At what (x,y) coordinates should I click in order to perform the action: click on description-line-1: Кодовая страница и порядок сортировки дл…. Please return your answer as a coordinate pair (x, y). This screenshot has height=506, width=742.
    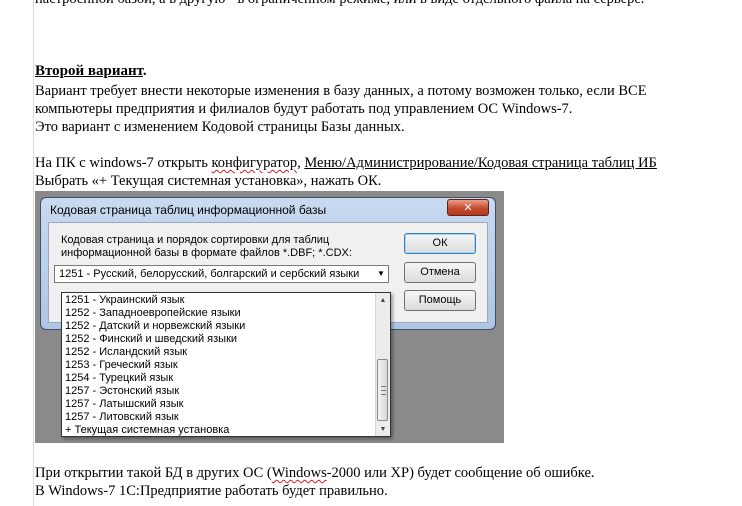
    Looking at the image, I should click on (195, 240).